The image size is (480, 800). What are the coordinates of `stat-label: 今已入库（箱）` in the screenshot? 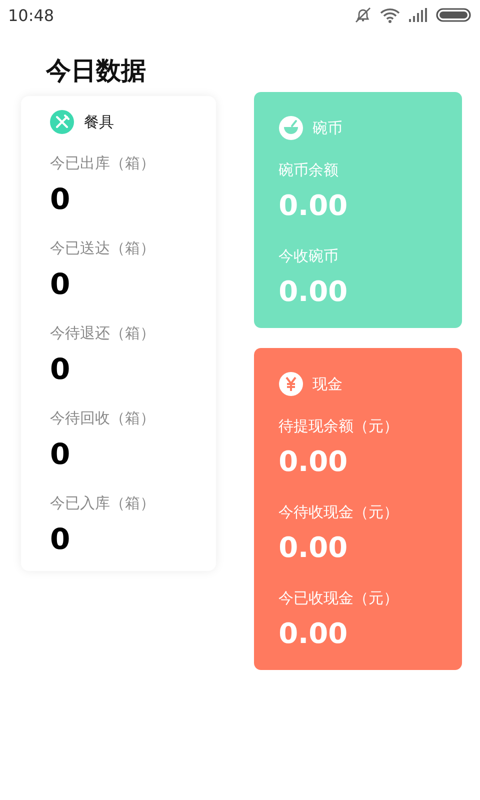 It's located at (102, 503).